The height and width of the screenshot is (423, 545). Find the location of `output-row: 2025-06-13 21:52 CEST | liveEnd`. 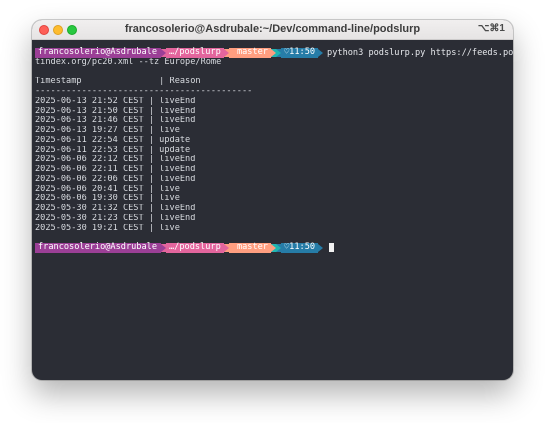

output-row: 2025-06-13 21:52 CEST | liveEnd is located at coordinates (115, 101).